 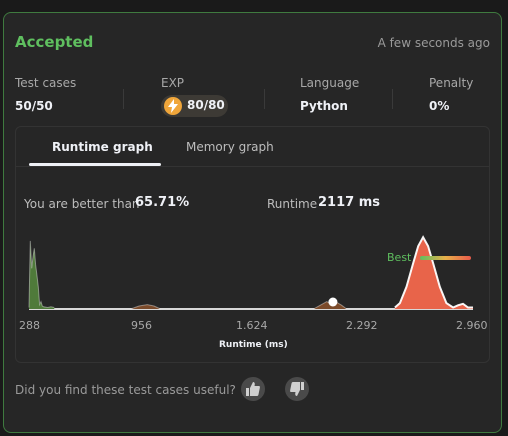 What do you see at coordinates (253, 345) in the screenshot?
I see `x-axis-label: Runtime (ms)` at bounding box center [253, 345].